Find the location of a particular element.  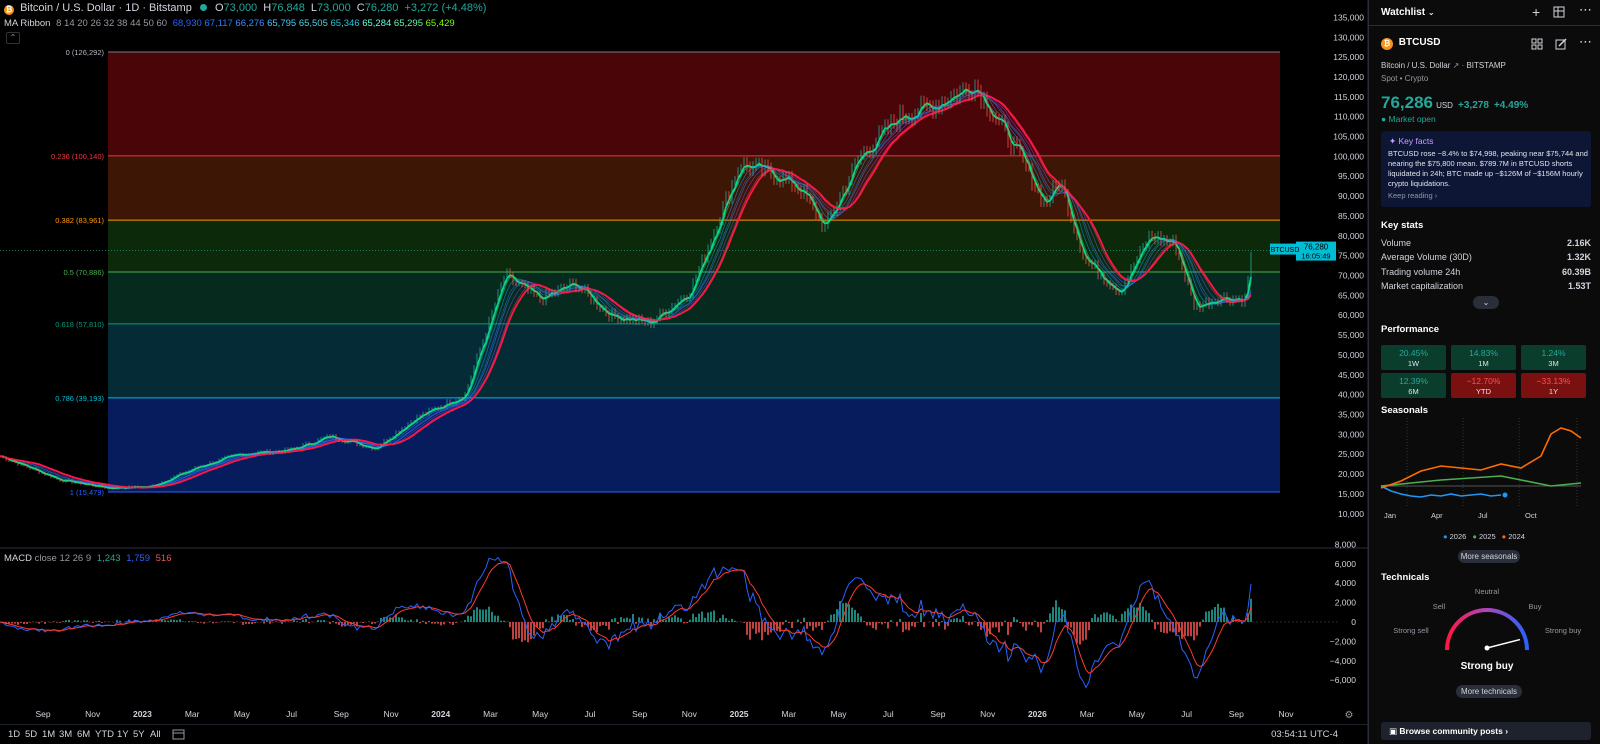

macd-line is located at coordinates (626, 622).